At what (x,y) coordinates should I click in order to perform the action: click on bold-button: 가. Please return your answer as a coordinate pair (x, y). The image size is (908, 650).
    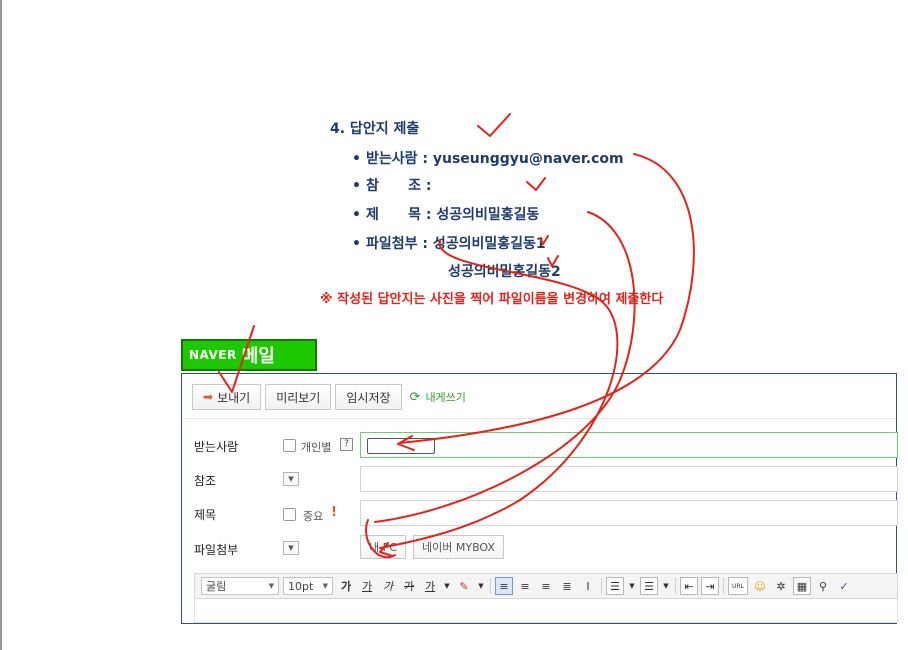
    Looking at the image, I should click on (346, 586).